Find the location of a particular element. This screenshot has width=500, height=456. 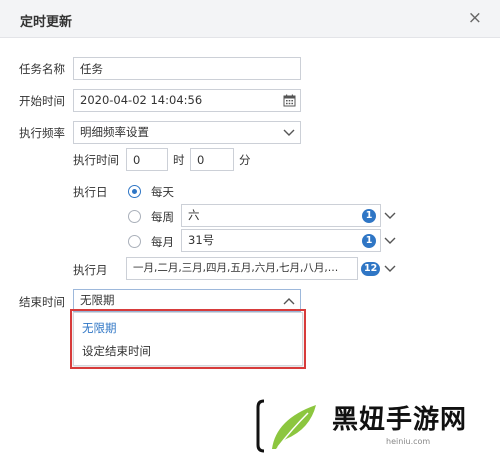

calendar-icon is located at coordinates (289, 100).